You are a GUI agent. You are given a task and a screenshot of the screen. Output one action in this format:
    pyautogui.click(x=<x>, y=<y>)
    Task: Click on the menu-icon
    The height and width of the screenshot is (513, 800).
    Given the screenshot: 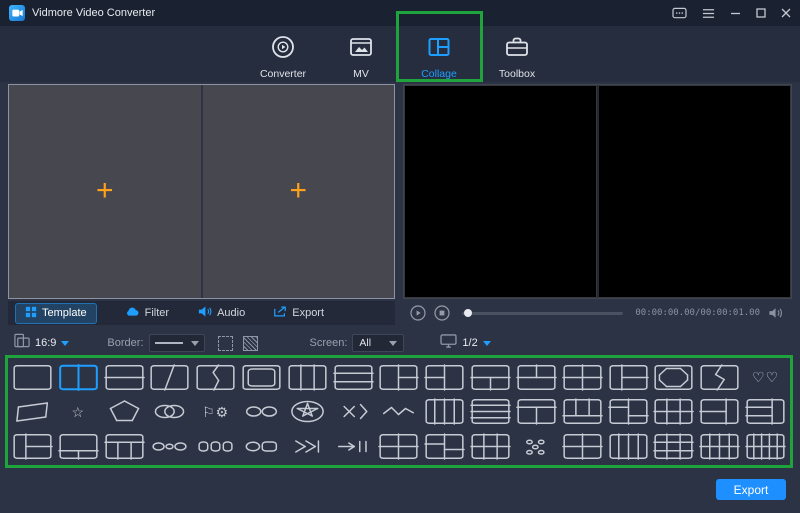 What is the action you would take?
    pyautogui.click(x=708, y=13)
    